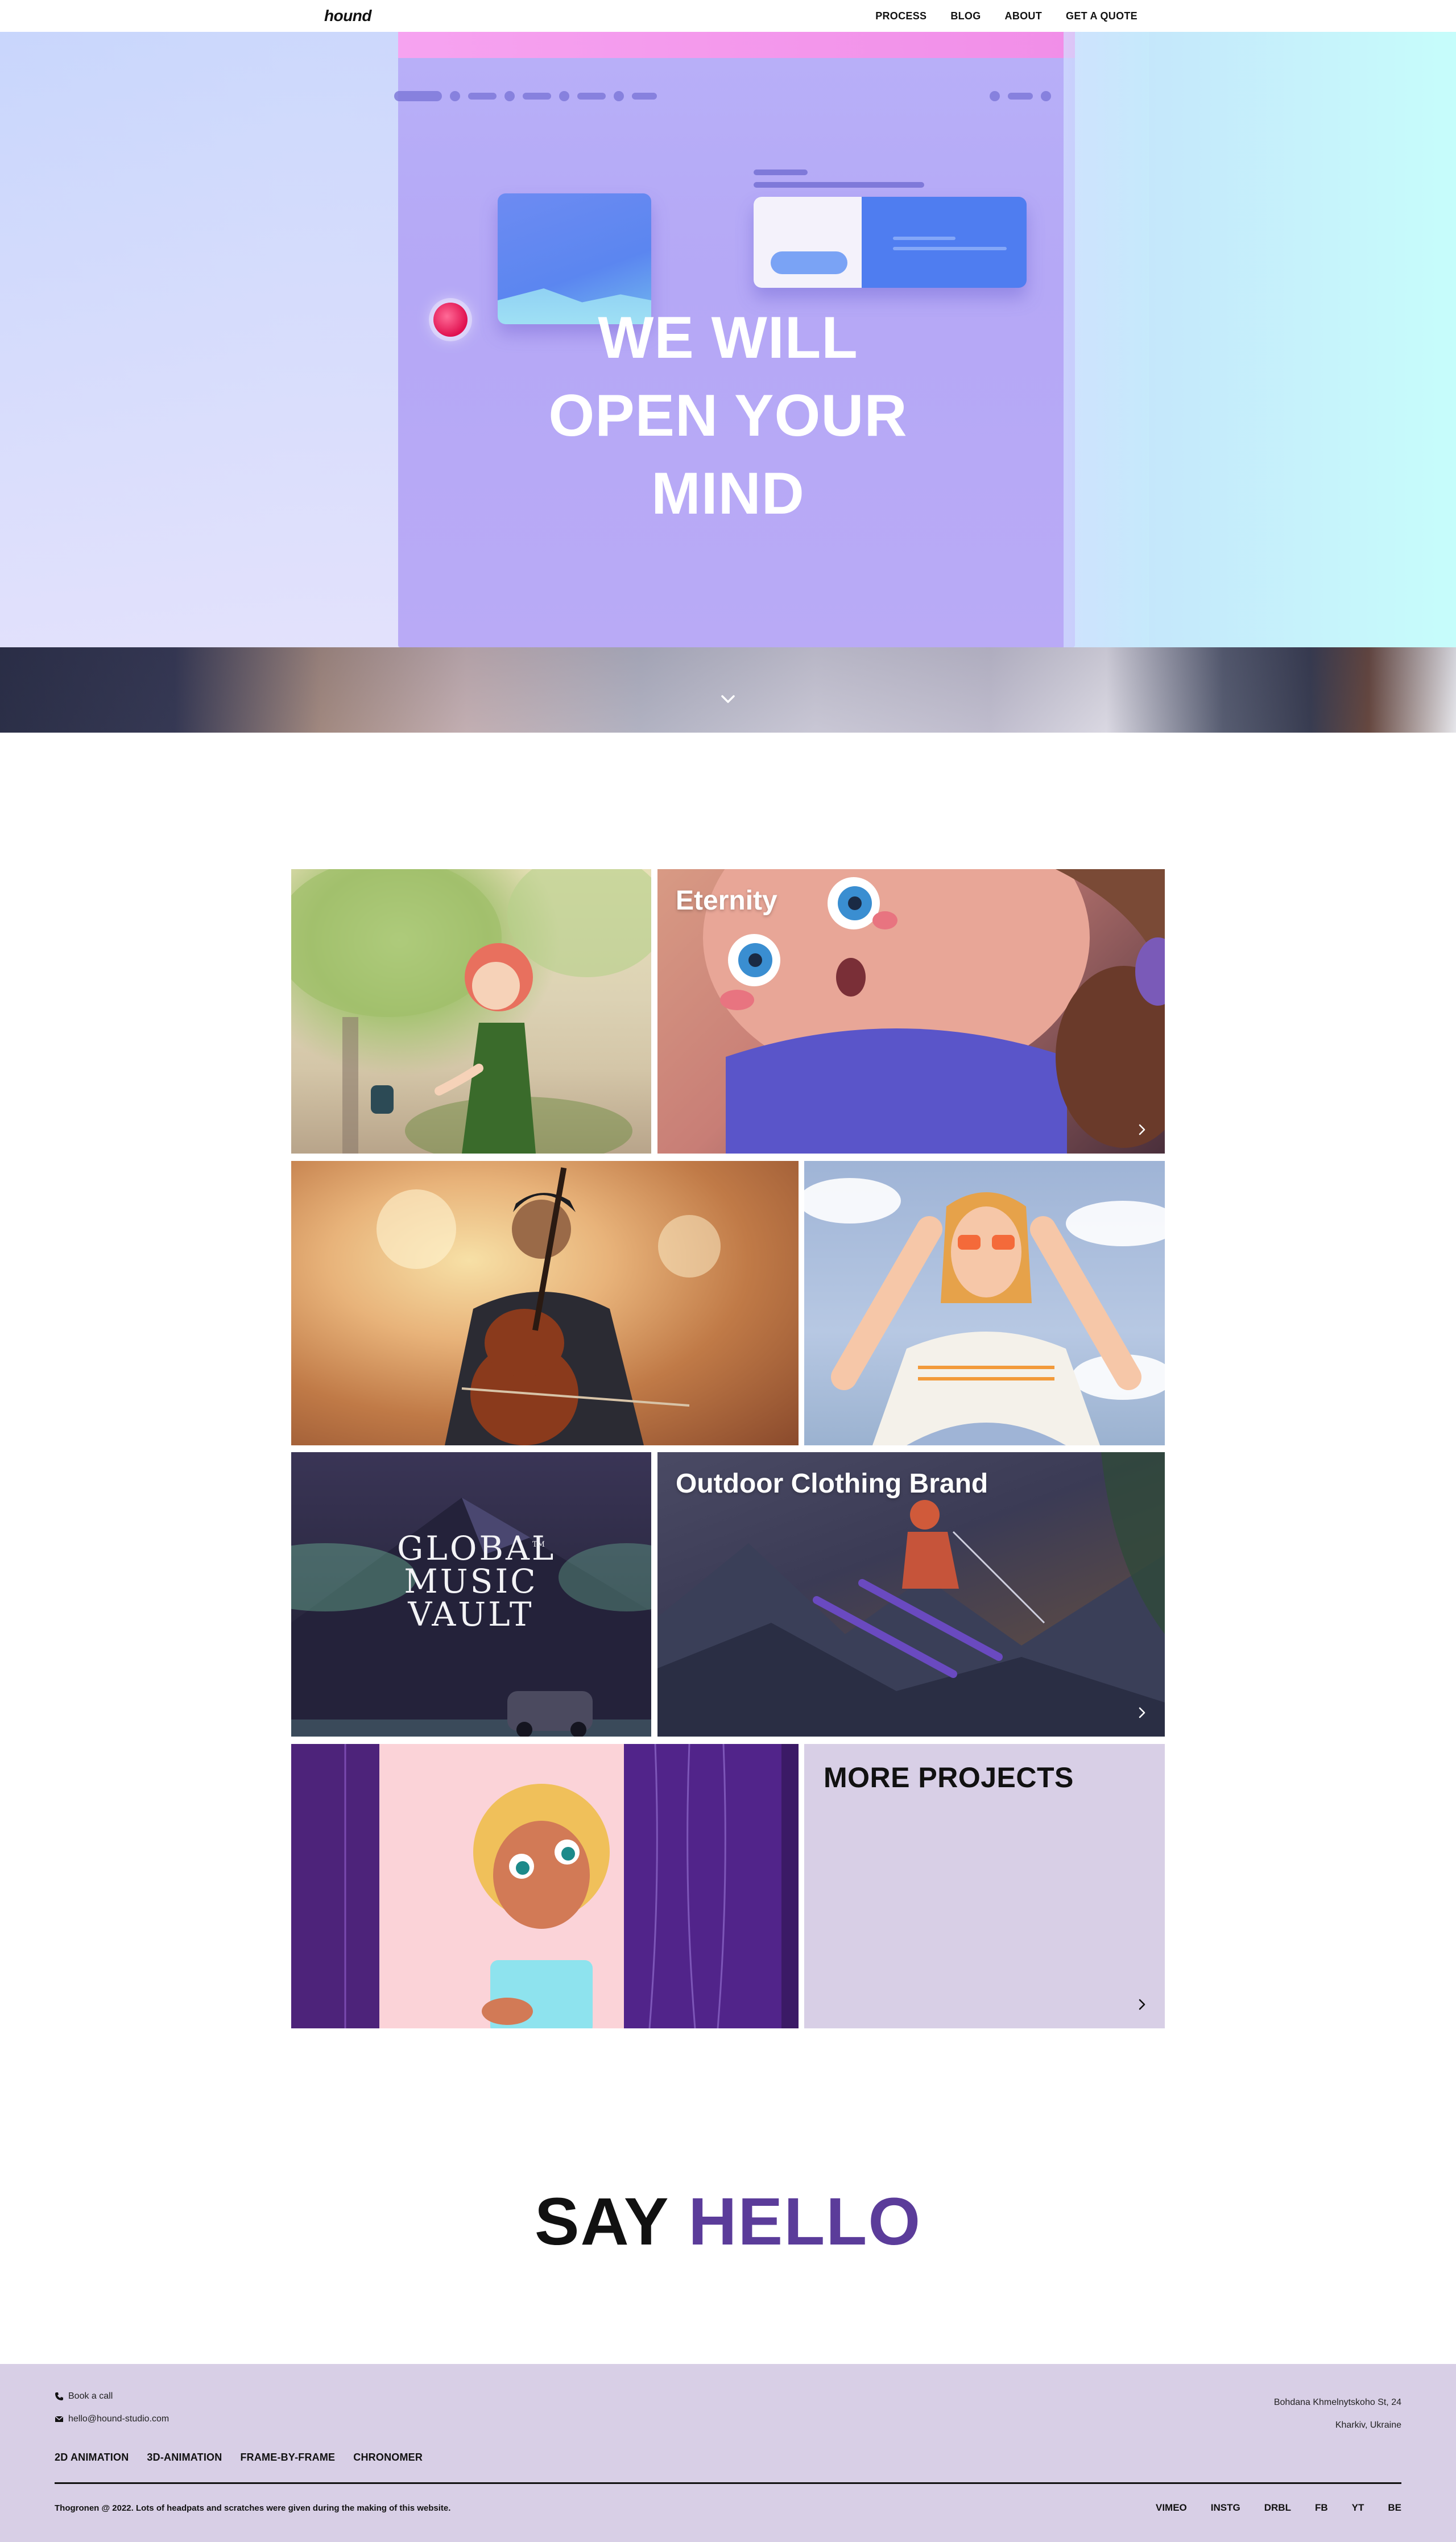  I want to click on social-link-vimeo: VIMEO, so click(1171, 2508).